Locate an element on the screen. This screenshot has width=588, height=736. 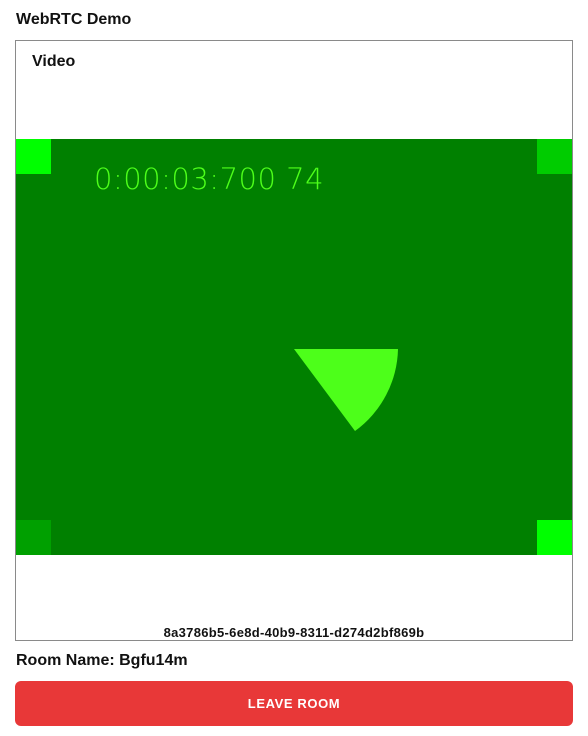
rotating-sector-indicator is located at coordinates (346, 390).